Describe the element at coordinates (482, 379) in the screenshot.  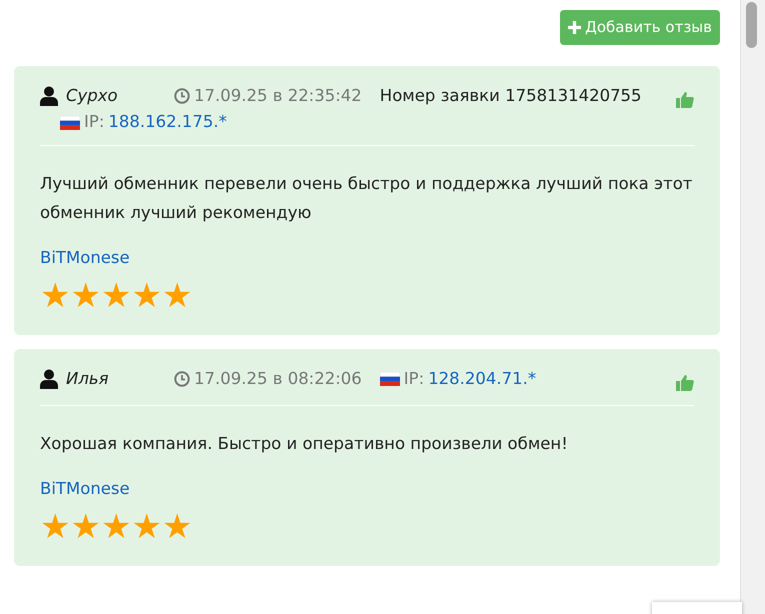
I see `ip-link: 128.204.71.*` at that location.